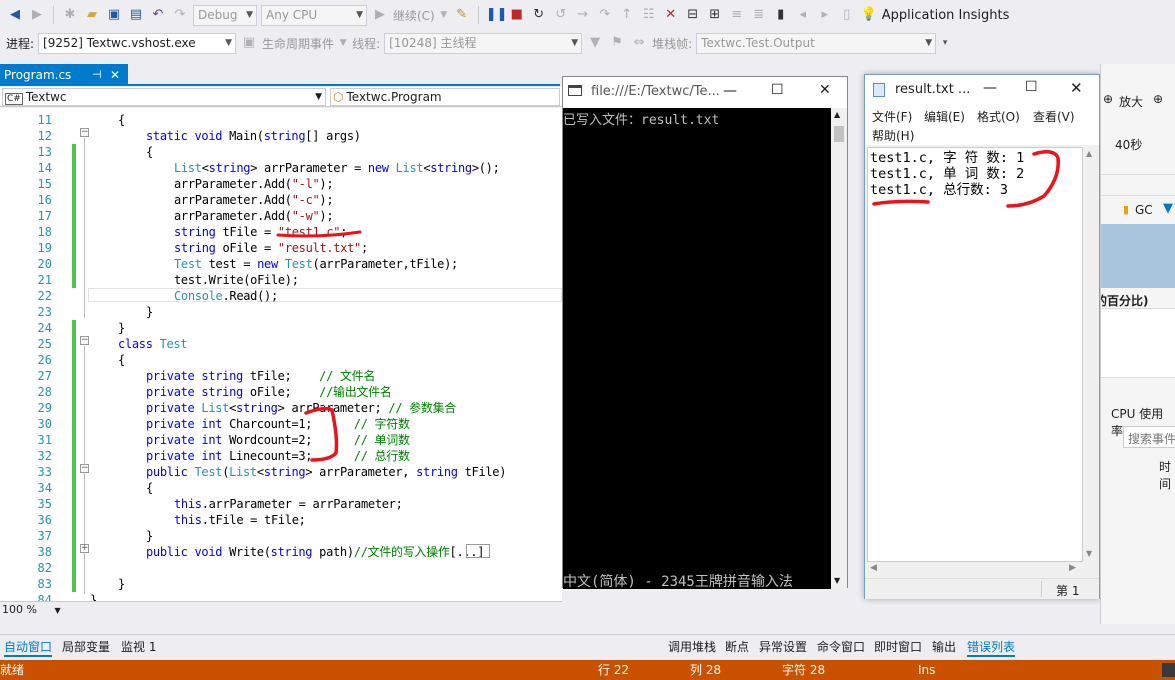  What do you see at coordinates (314, 15) in the screenshot?
I see `platform-select: Any CPU ▼` at bounding box center [314, 15].